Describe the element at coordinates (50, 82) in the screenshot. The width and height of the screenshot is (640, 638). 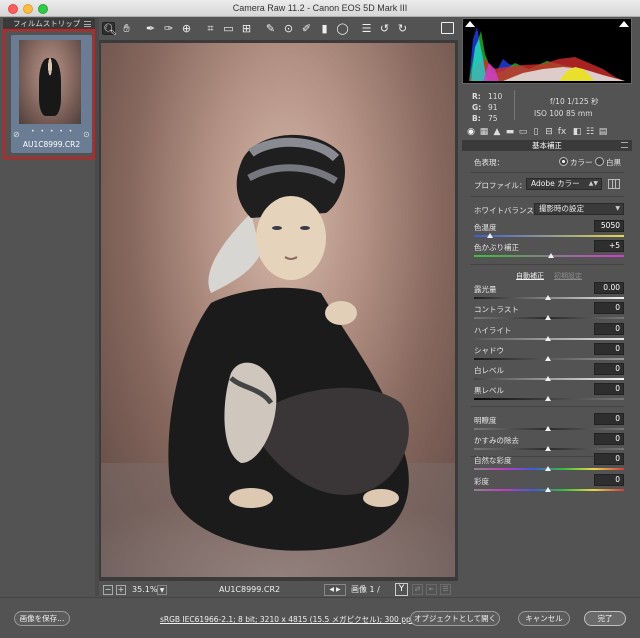
I see `filmstrip-thumbnail` at that location.